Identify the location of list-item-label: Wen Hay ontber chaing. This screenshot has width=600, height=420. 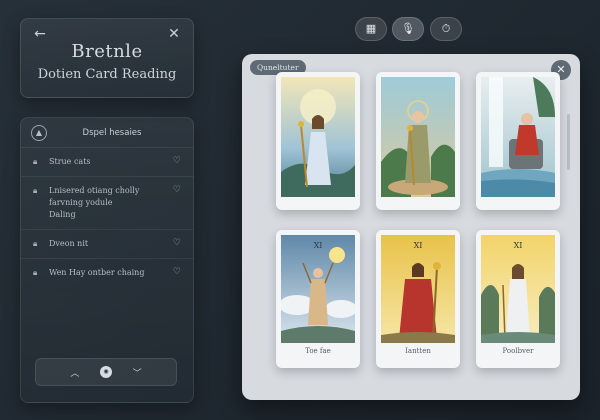
(97, 272).